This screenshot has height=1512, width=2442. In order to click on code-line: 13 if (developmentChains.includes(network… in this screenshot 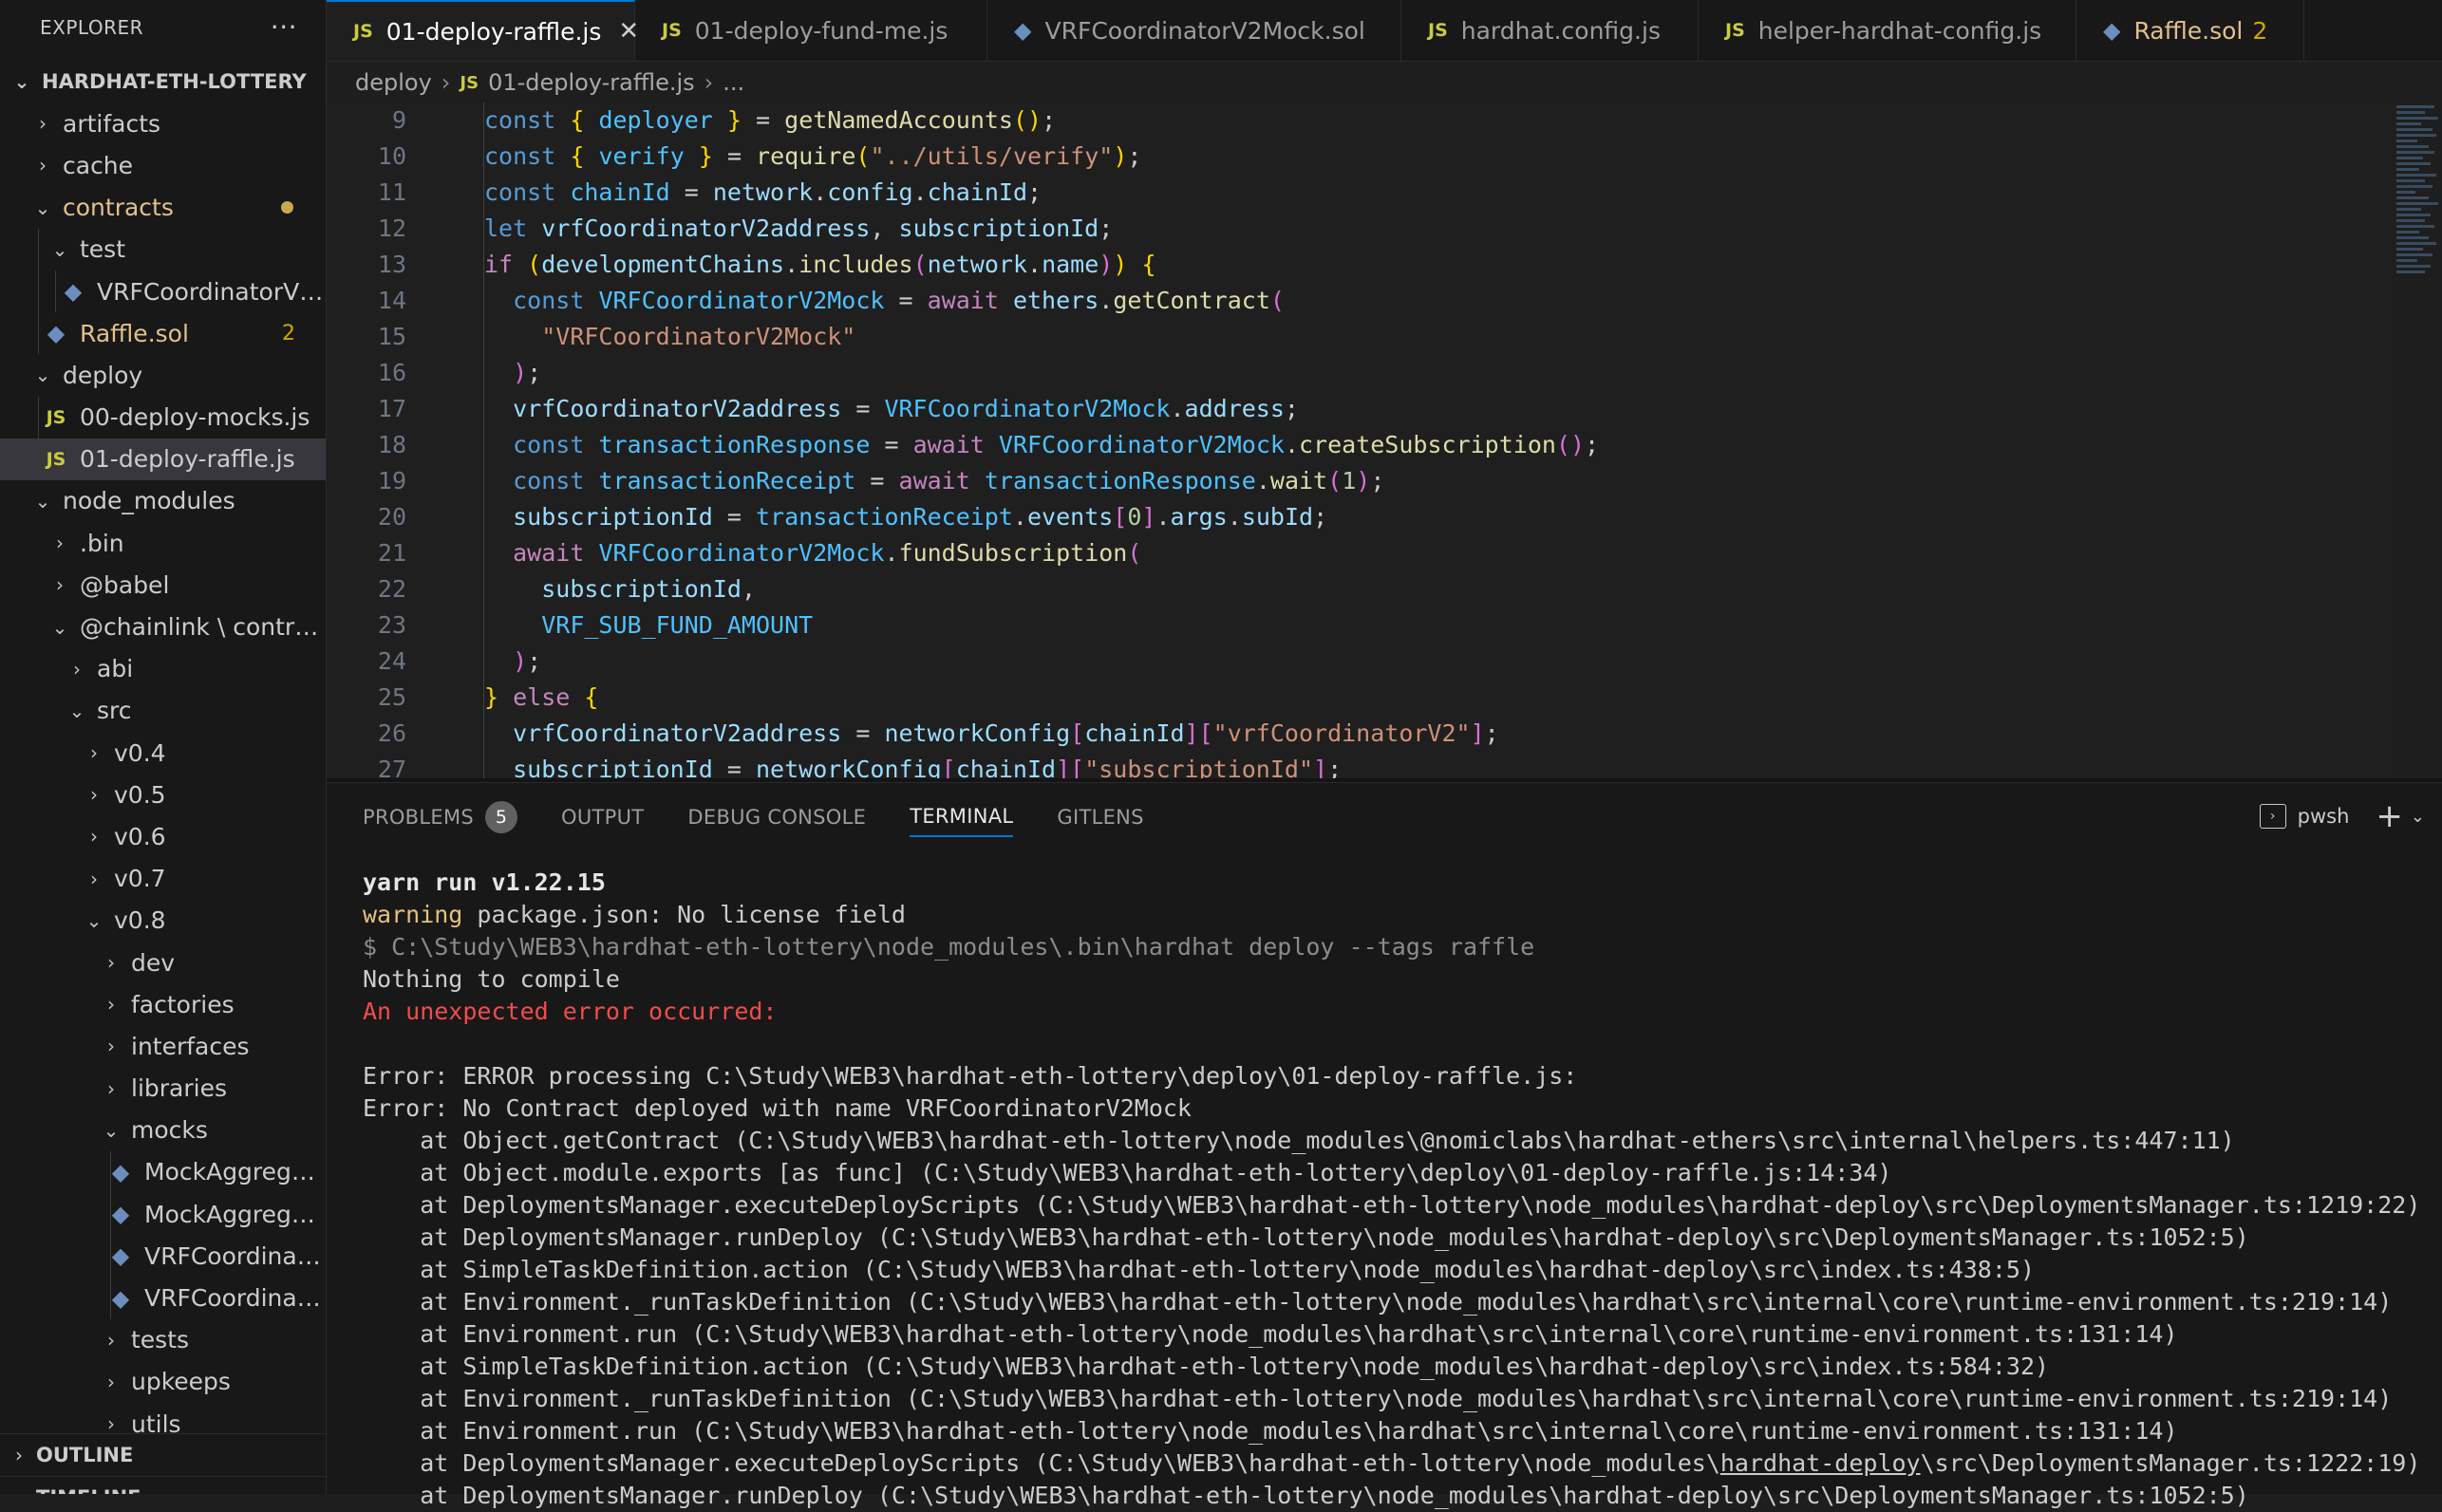, I will do `click(766, 265)`.